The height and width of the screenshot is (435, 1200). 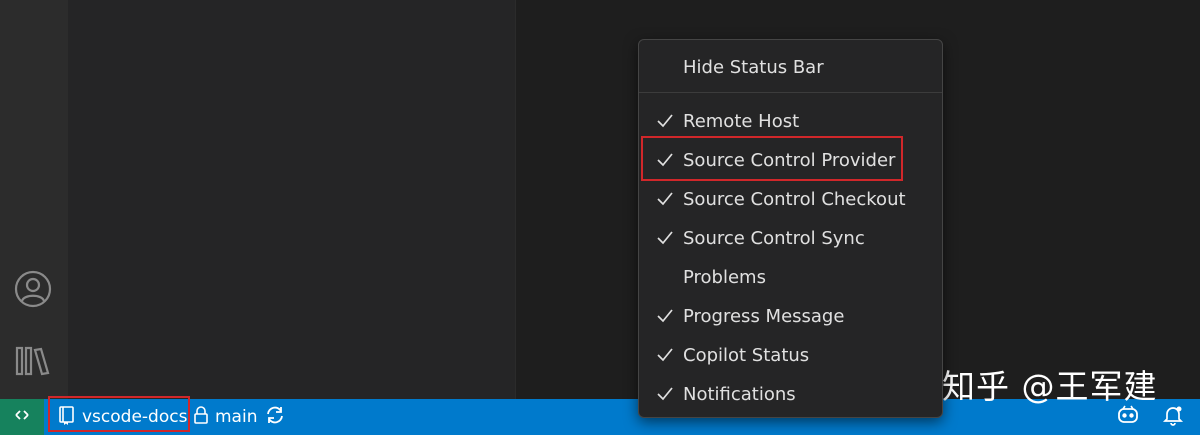 I want to click on repo-label: vscode-docs, so click(x=135, y=417).